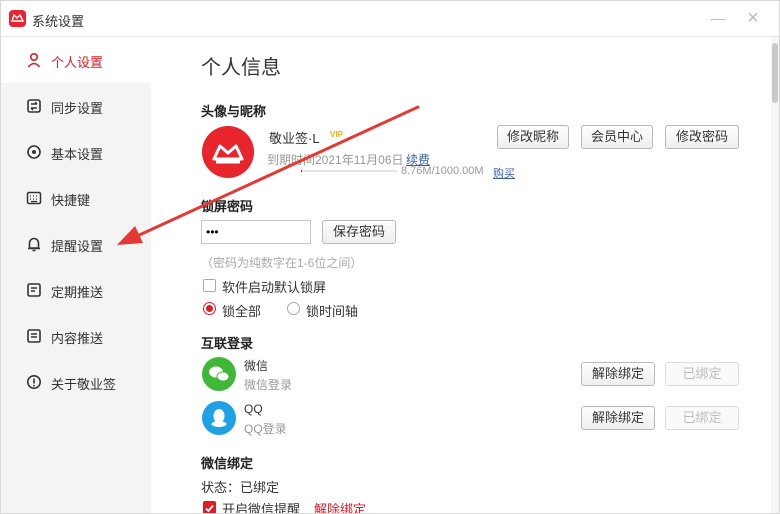 The image size is (780, 514). Describe the element at coordinates (335, 160) in the screenshot. I see `expiry-date: 到期时间2021年11月06日` at that location.